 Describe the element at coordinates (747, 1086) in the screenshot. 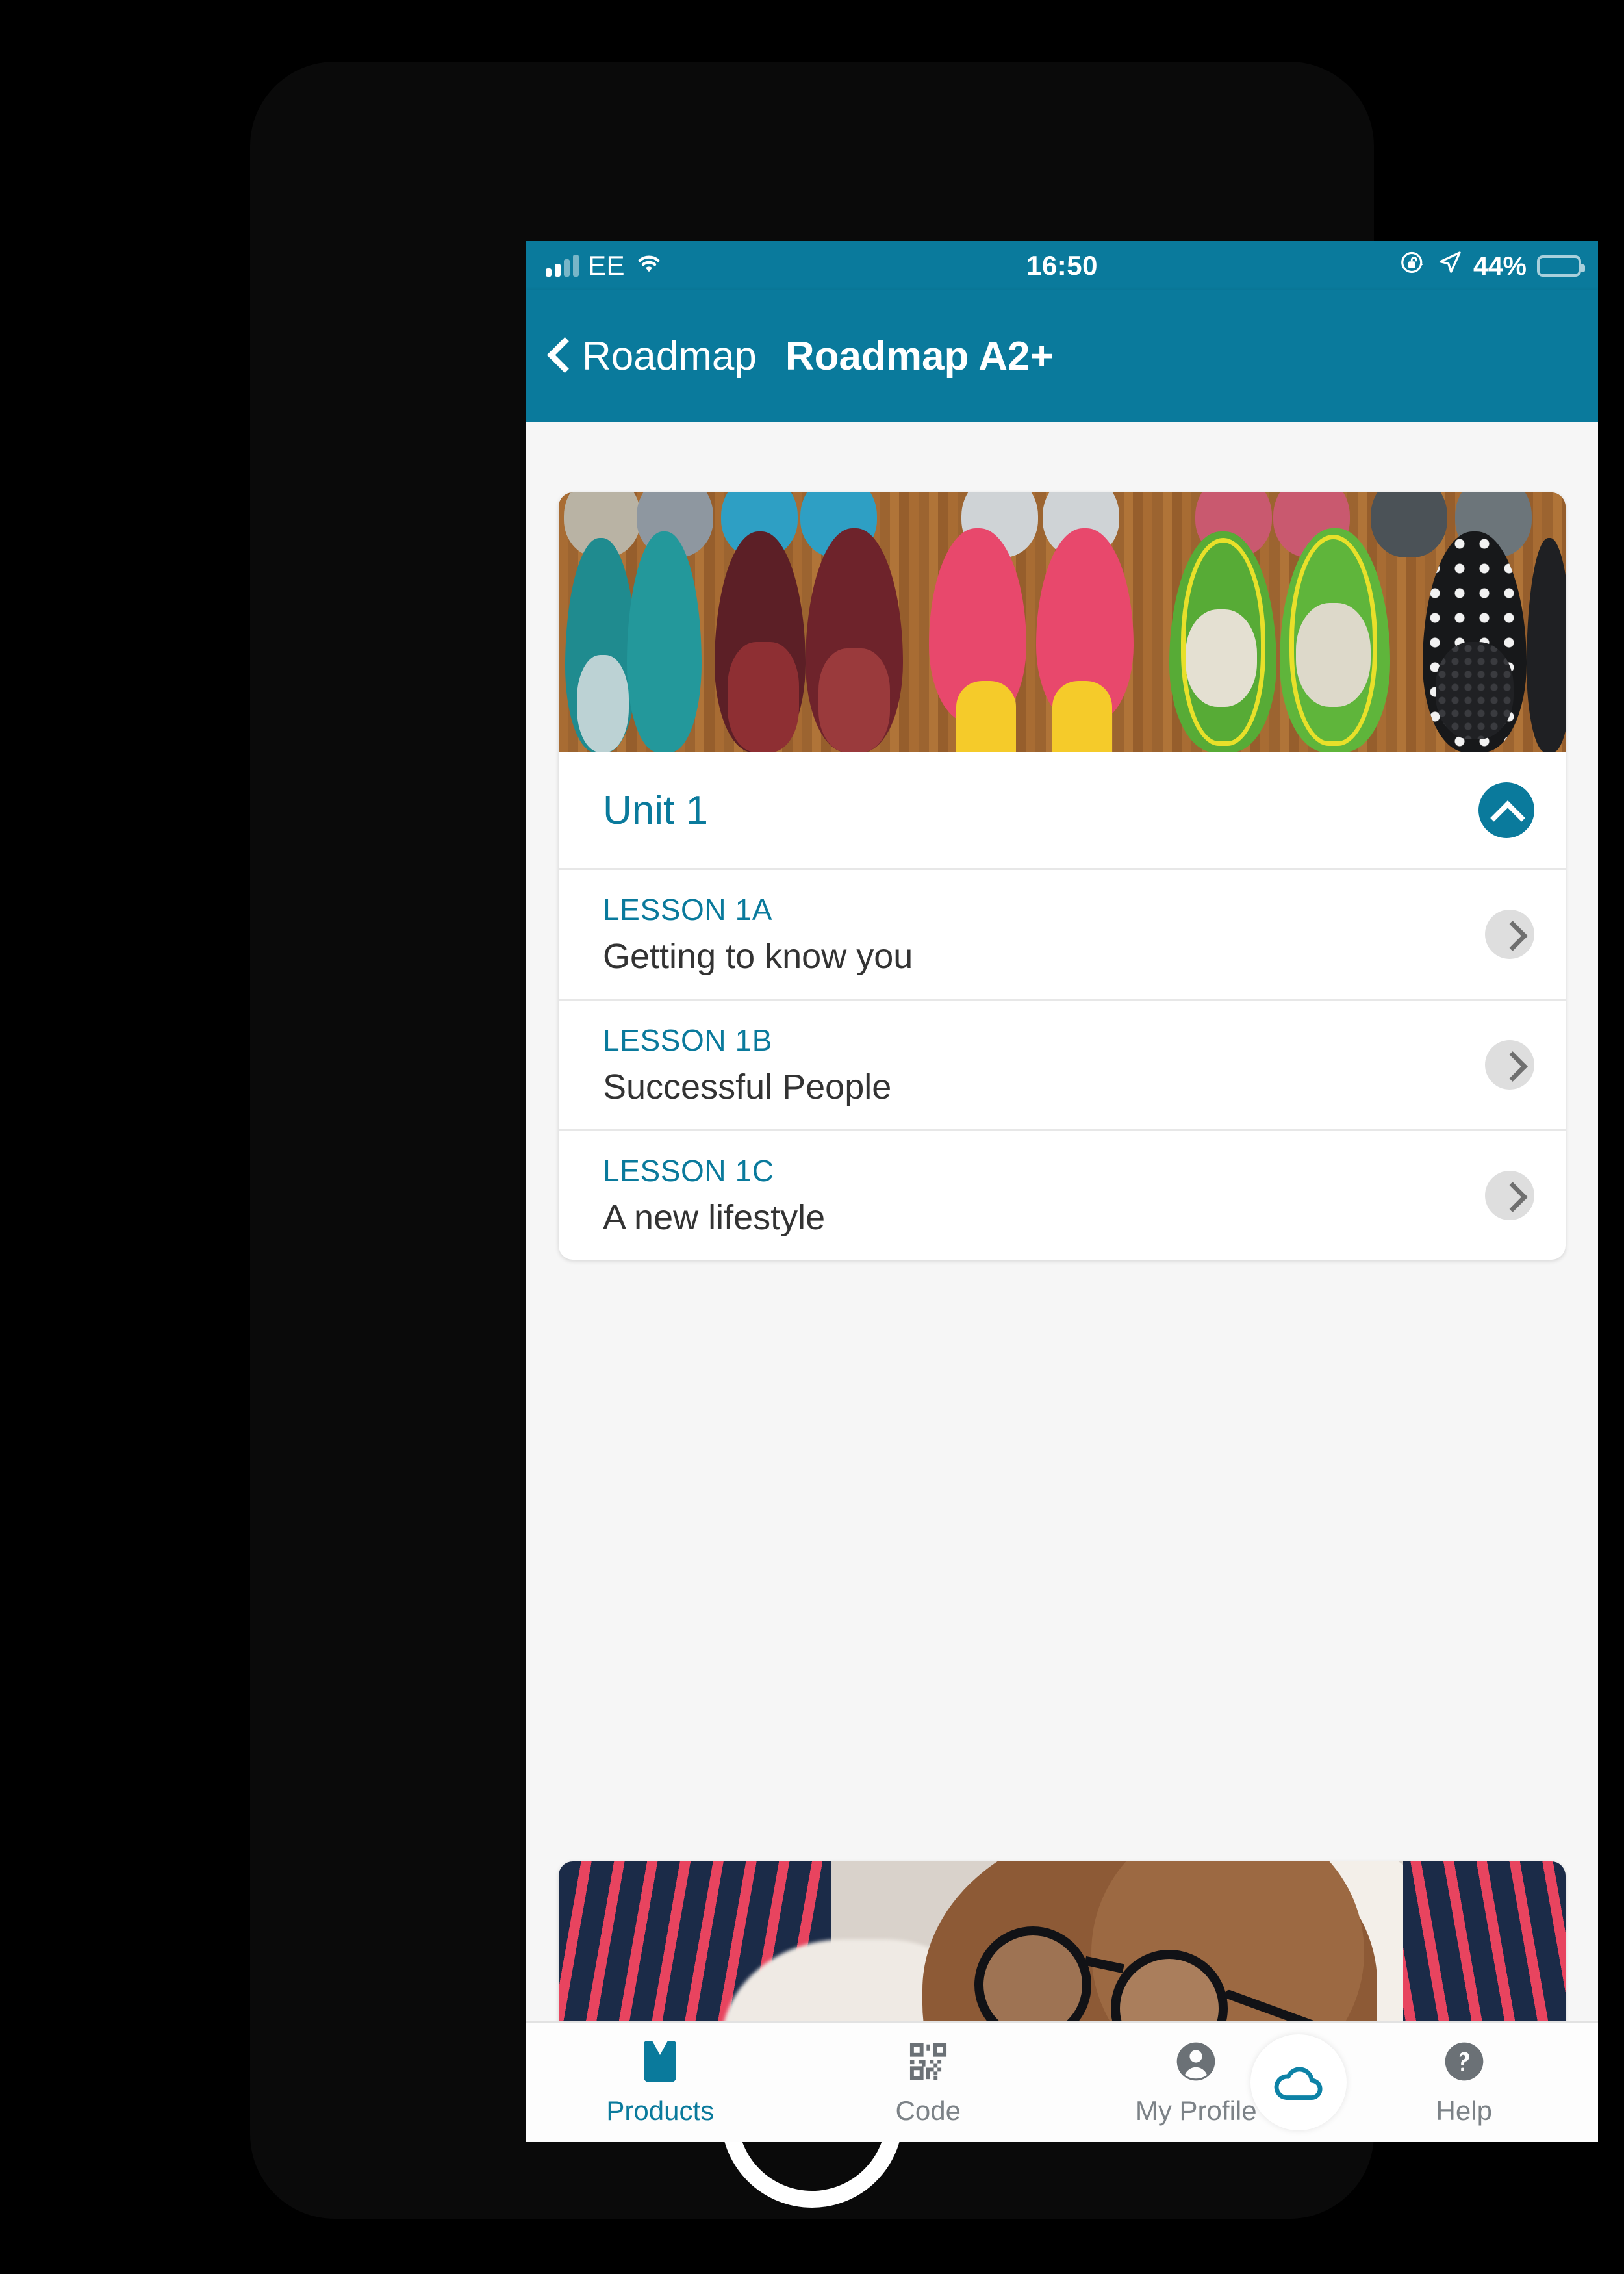

I see `lesson-title: Successful People` at that location.